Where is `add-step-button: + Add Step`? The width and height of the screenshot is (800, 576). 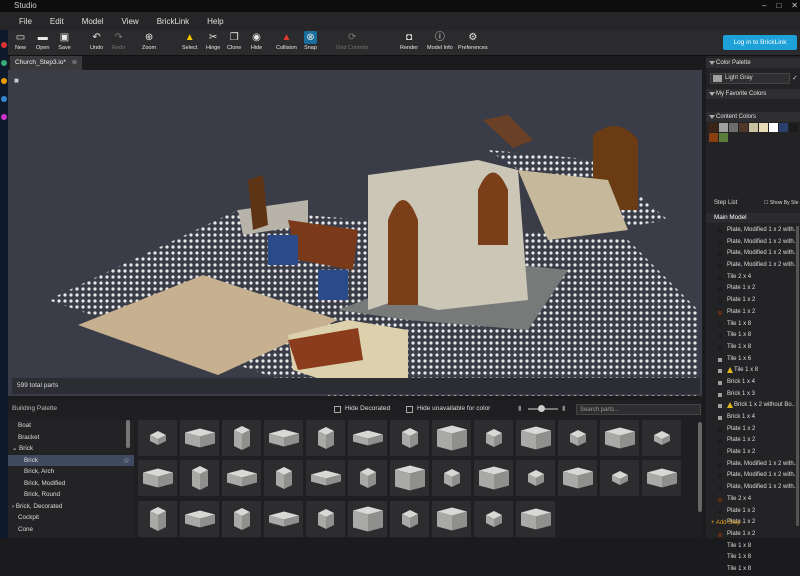 add-step-button: + Add Step is located at coordinates (726, 523).